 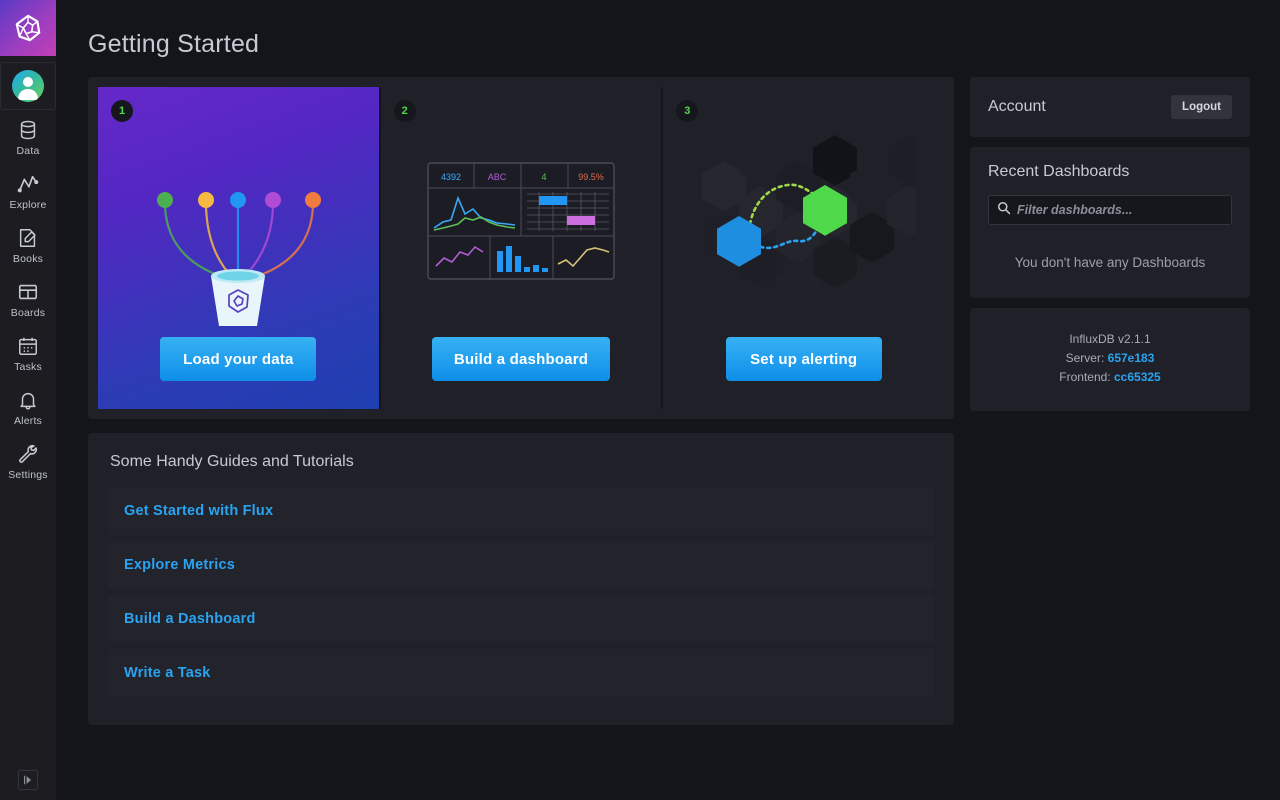 I want to click on frontend-hash: cc65325, so click(x=1137, y=377).